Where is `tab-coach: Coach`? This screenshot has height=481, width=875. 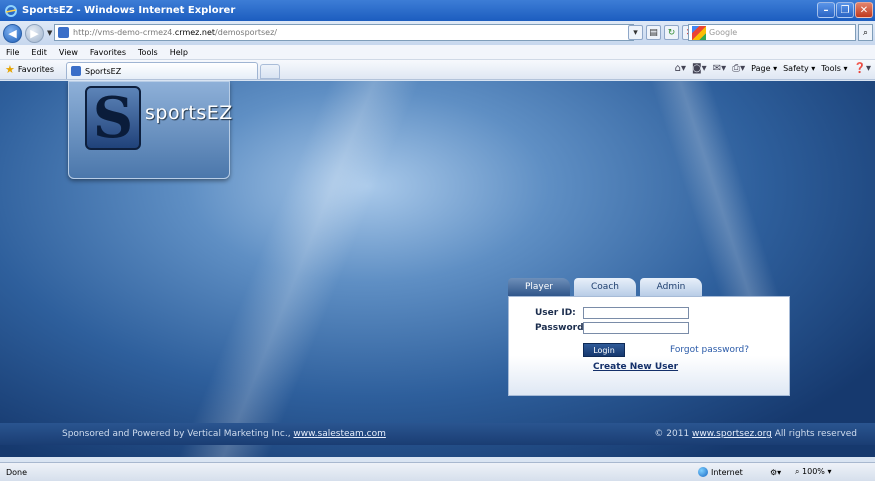 tab-coach: Coach is located at coordinates (605, 287).